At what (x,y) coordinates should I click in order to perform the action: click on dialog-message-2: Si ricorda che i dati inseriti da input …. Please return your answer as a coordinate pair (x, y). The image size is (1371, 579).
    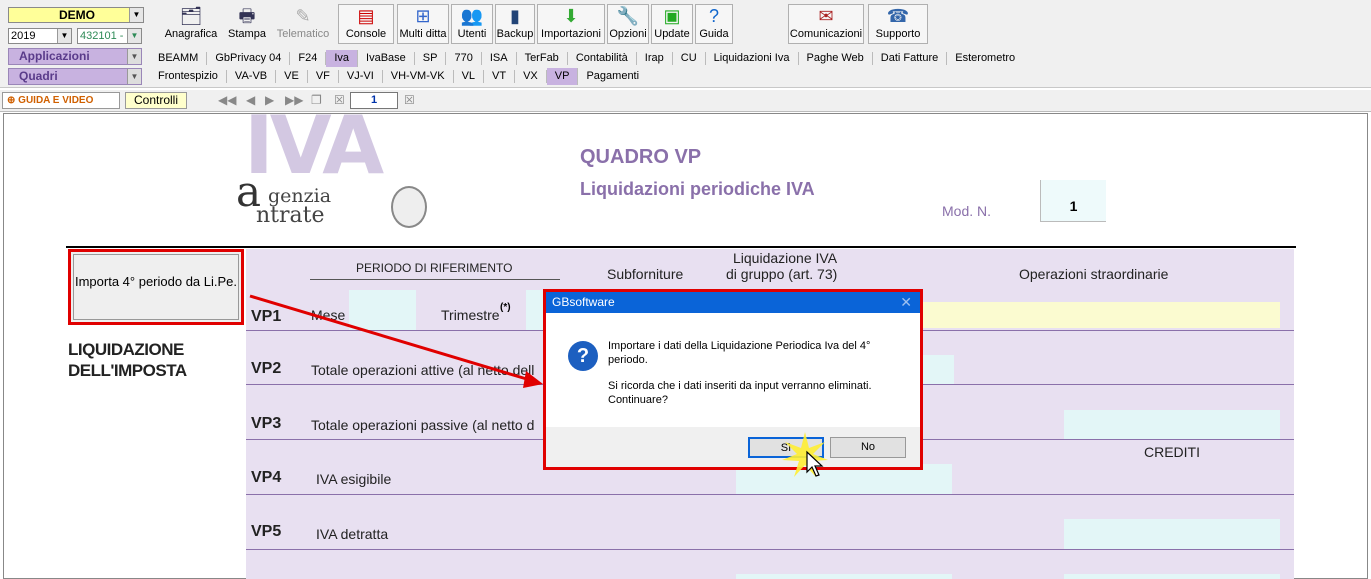
    Looking at the image, I should click on (740, 393).